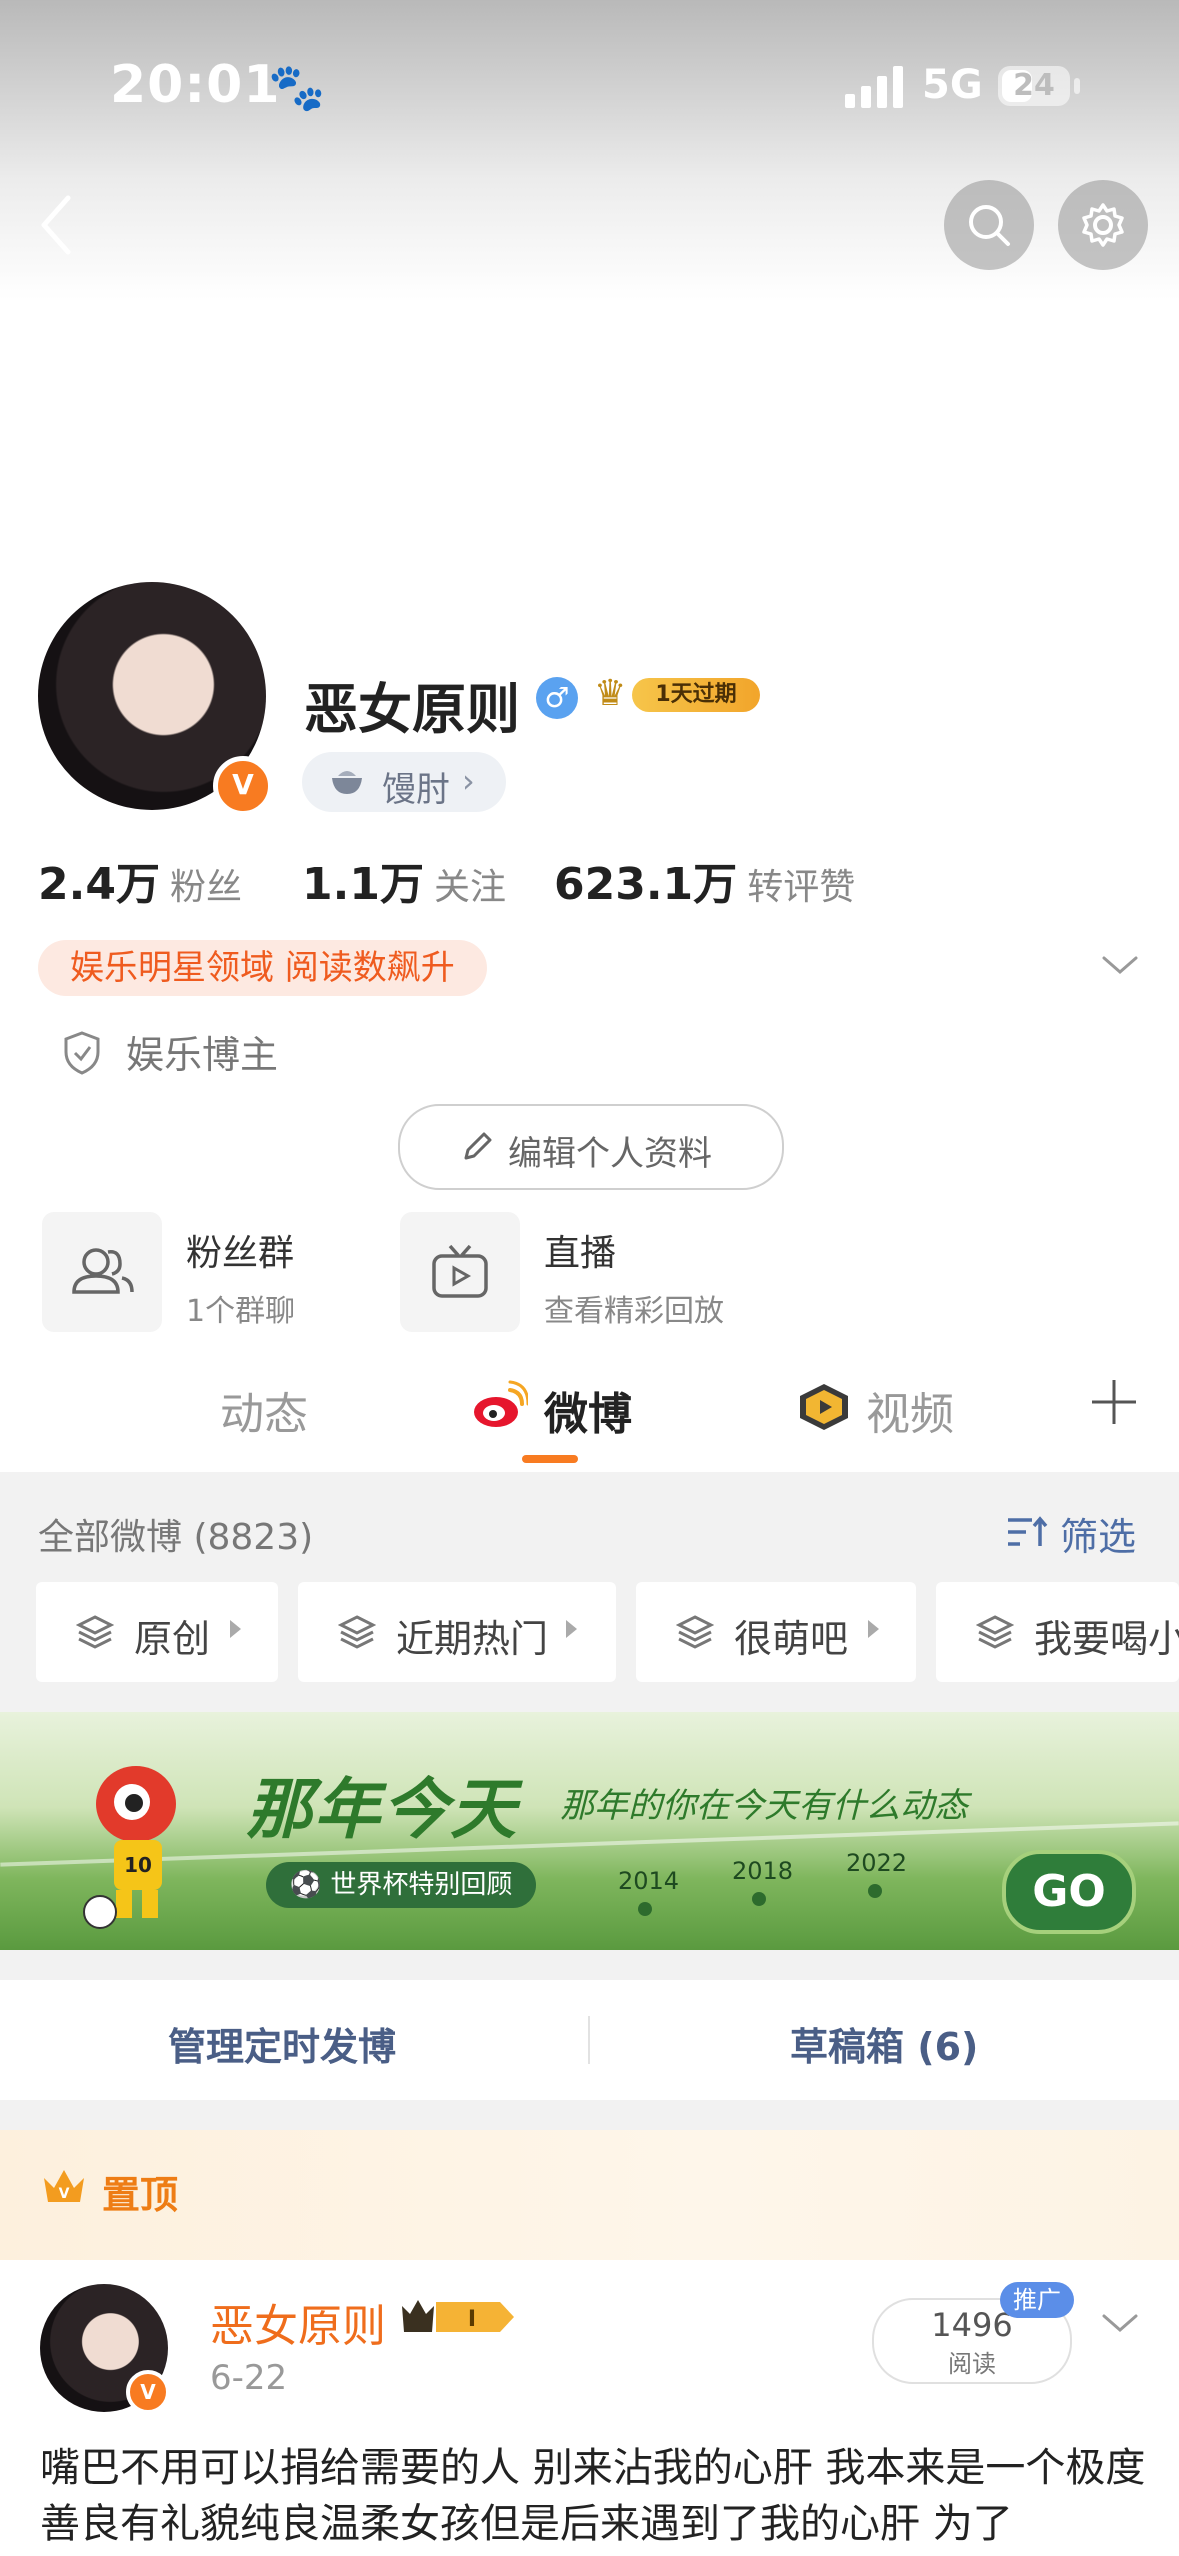  Describe the element at coordinates (763, 1871) in the screenshot. I see `banner-year: 2018` at that location.